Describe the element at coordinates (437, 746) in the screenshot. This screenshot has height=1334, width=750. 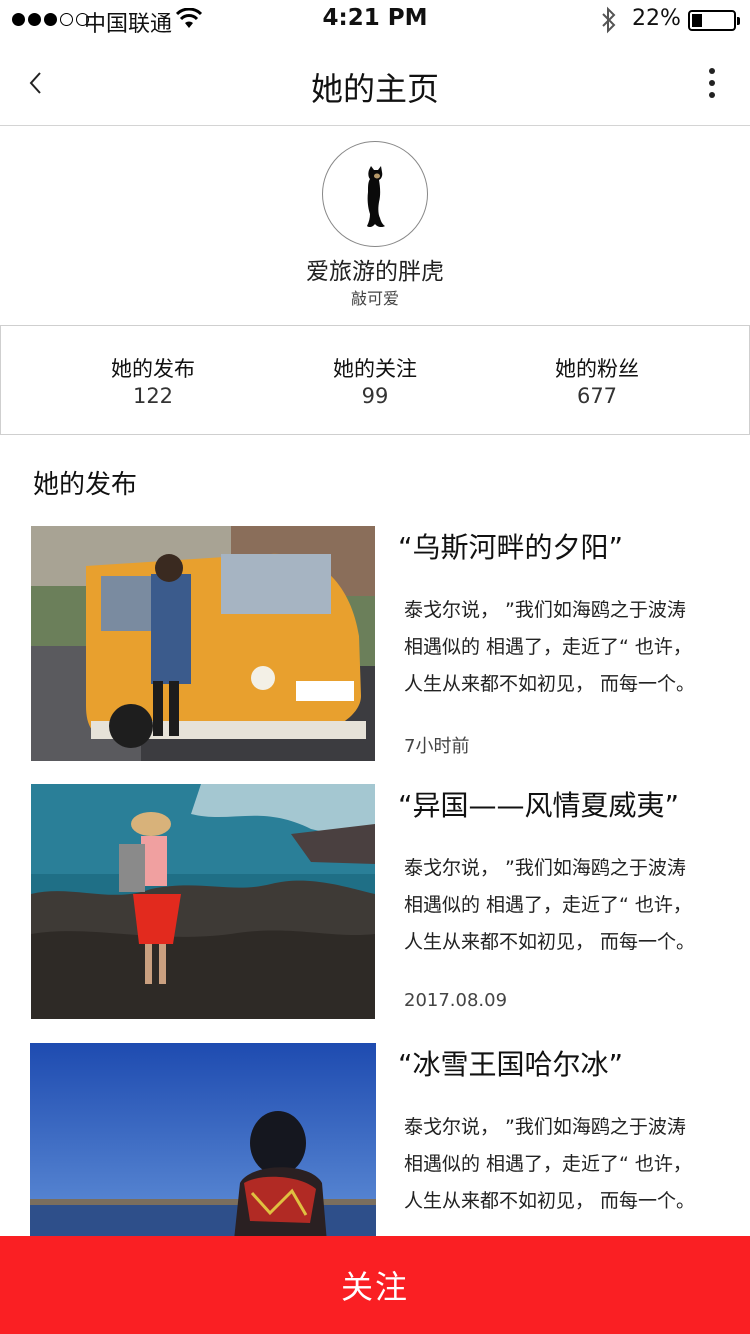
I see `post-time: 7小时前` at that location.